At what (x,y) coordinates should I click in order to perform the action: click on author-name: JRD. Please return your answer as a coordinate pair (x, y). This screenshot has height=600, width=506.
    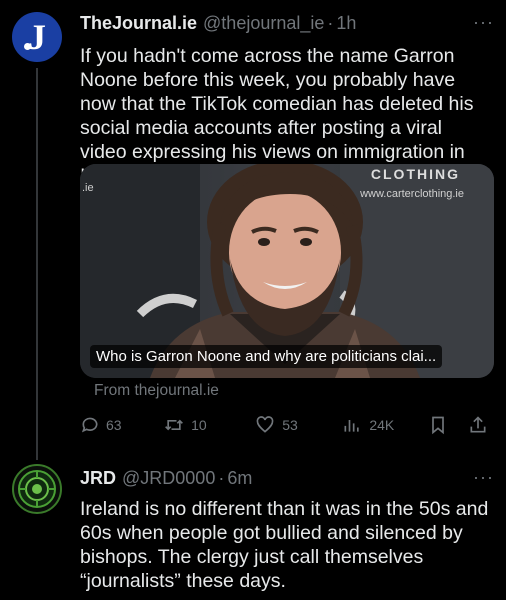
    Looking at the image, I should click on (98, 478).